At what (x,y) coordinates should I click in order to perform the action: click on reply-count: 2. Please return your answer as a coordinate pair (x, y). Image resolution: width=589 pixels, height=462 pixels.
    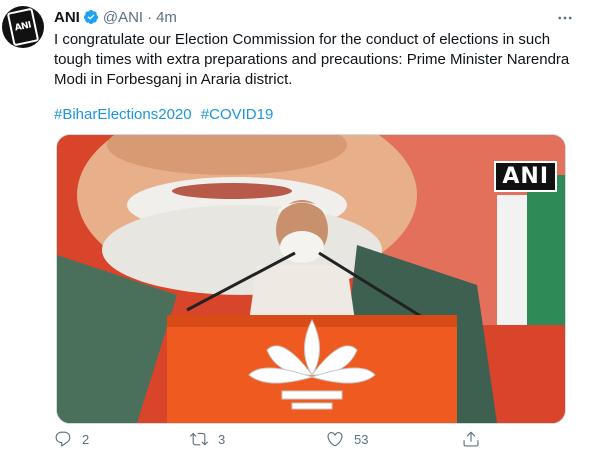
    Looking at the image, I should click on (86, 439).